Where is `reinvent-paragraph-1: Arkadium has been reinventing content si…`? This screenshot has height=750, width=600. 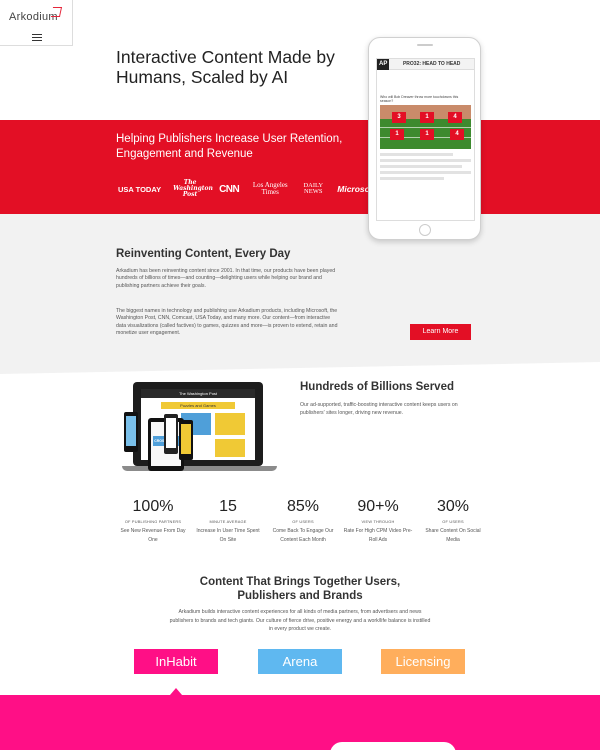 reinvent-paragraph-1: Arkadium has been reinventing content si… is located at coordinates (226, 278).